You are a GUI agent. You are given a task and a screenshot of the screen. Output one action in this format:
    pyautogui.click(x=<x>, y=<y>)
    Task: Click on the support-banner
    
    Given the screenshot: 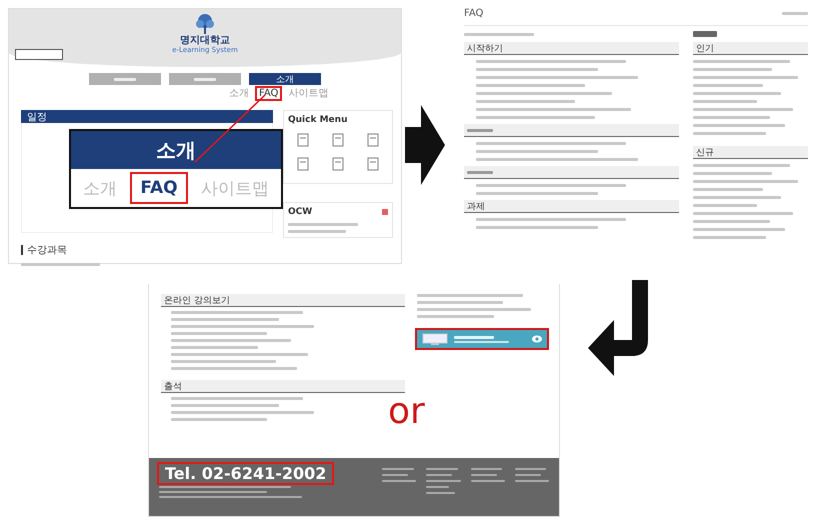 What is the action you would take?
    pyautogui.click(x=482, y=339)
    